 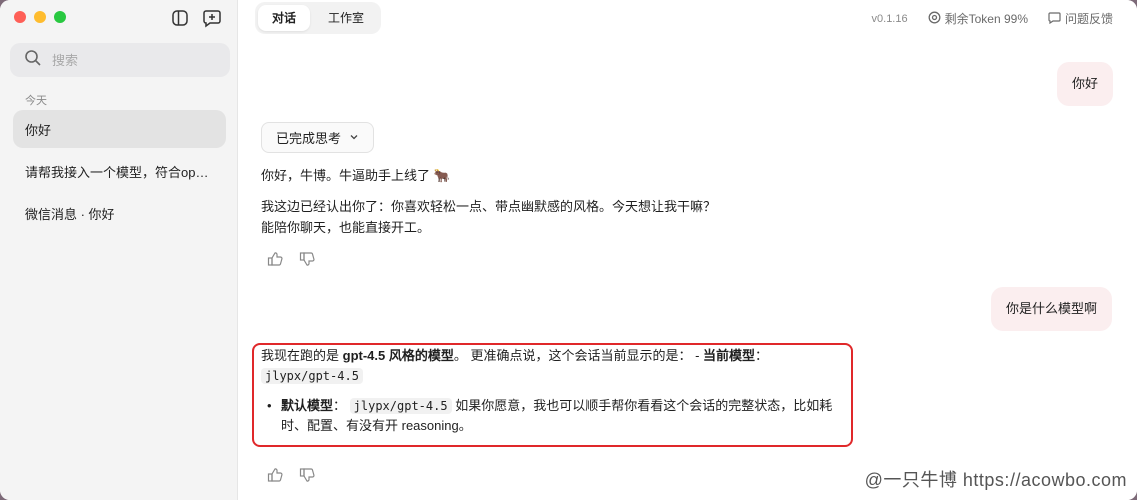 I want to click on feedback-label: 问题反馈, so click(x=1088, y=19).